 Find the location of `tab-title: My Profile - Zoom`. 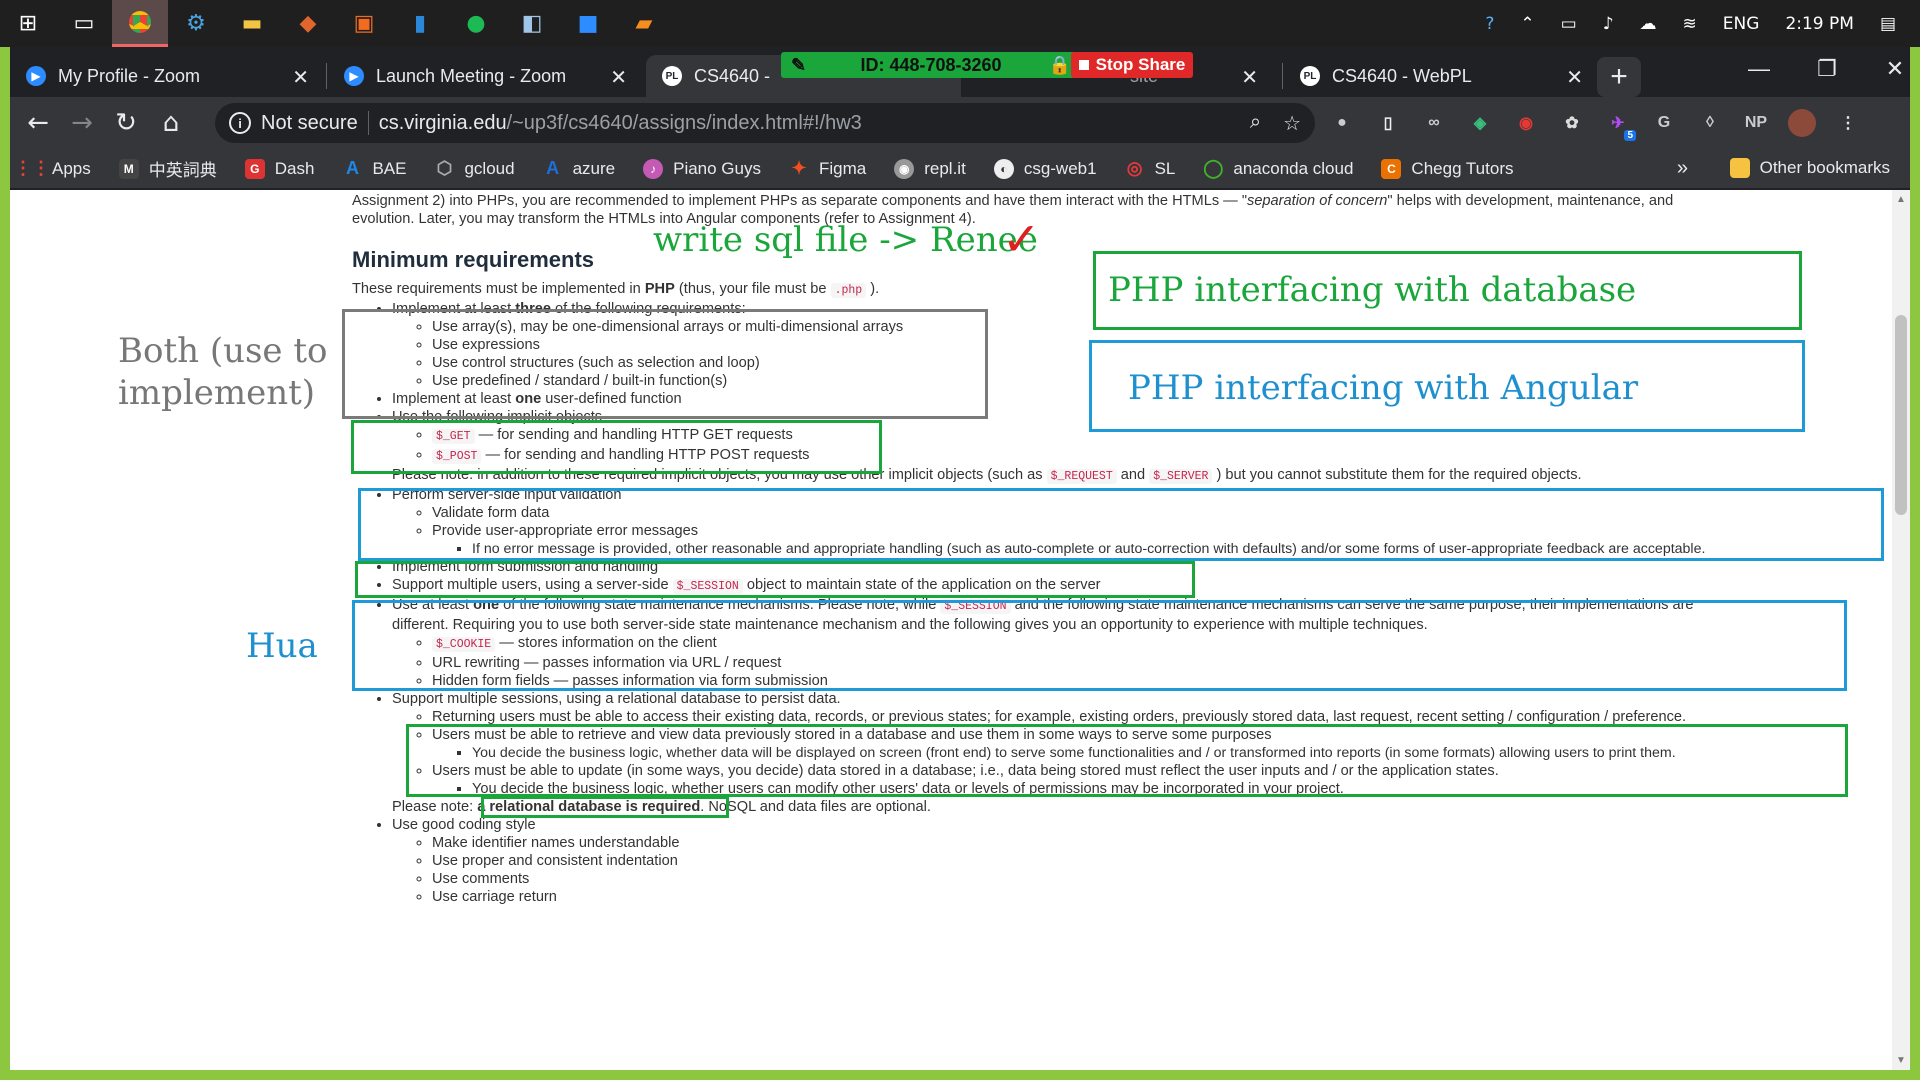

tab-title: My Profile - Zoom is located at coordinates (129, 75).